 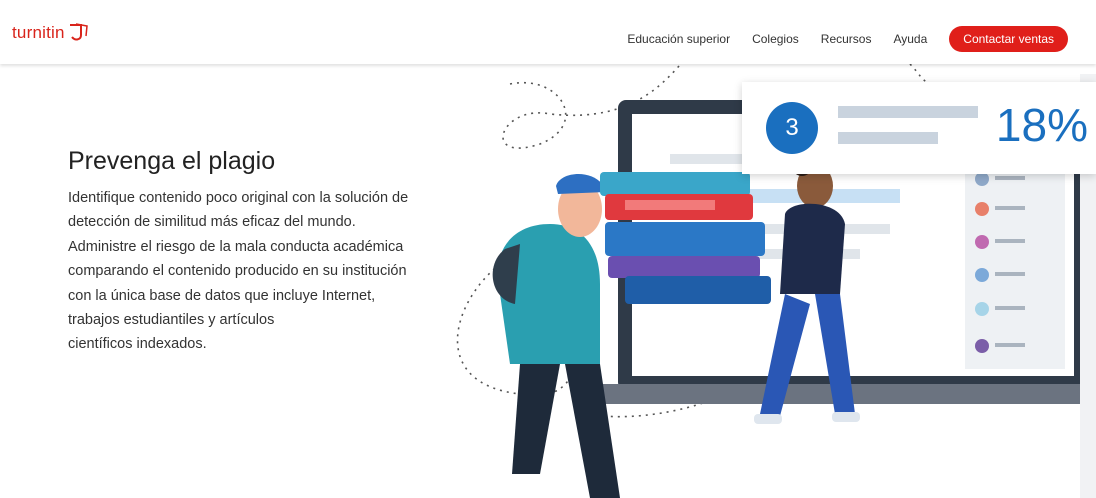 I want to click on turnitin-logo: turnitin, so click(x=51, y=33).